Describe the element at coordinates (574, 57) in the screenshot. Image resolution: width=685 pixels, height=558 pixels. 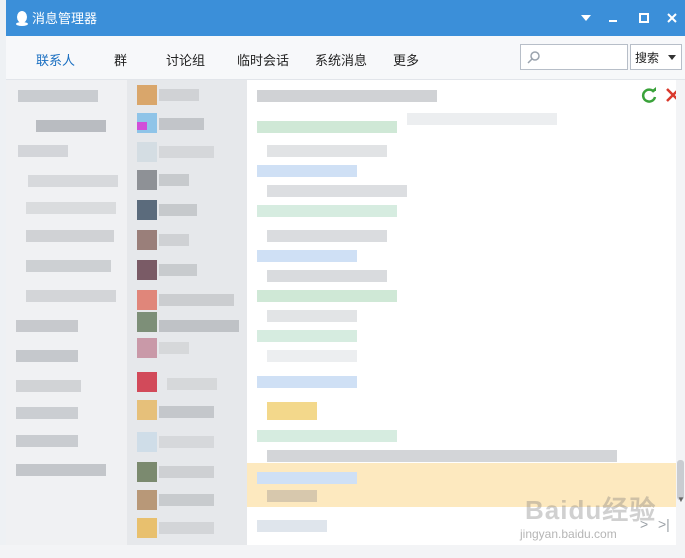
I see `search-input` at that location.